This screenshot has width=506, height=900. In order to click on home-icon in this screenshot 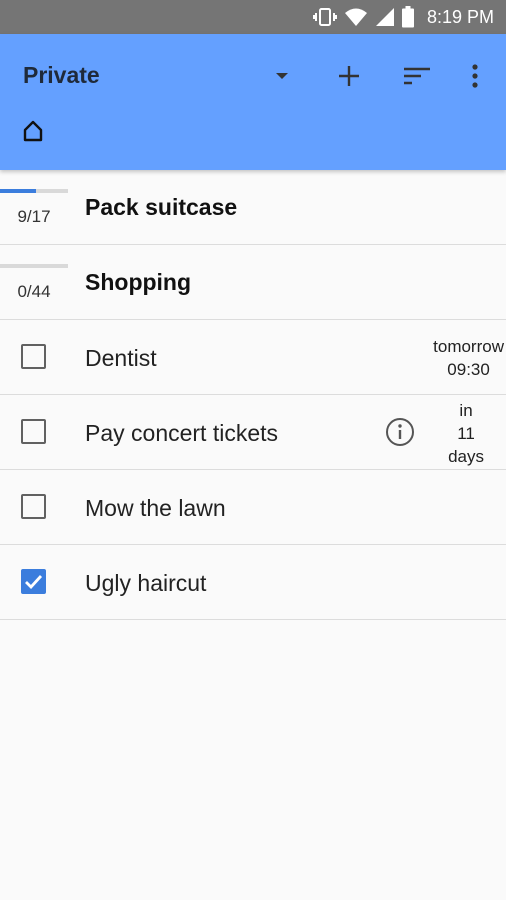, I will do `click(33, 131)`.